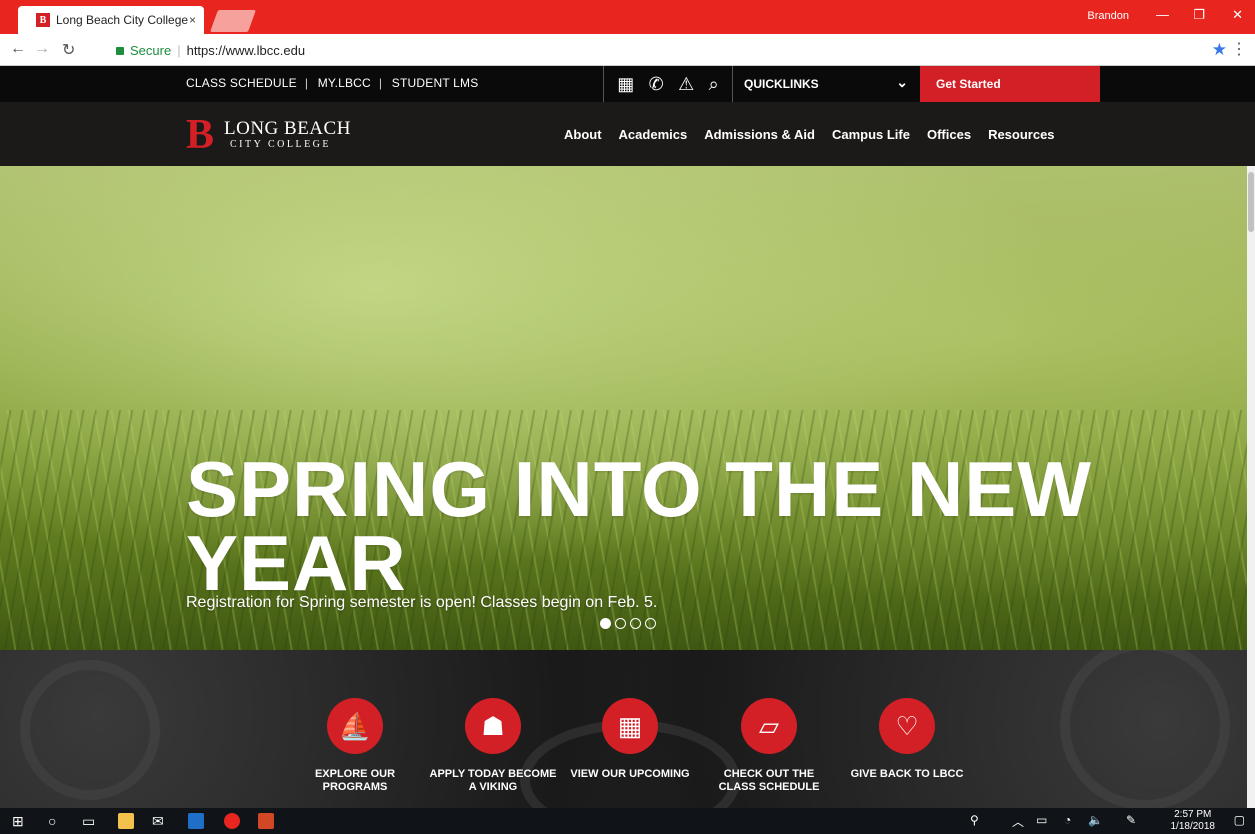  What do you see at coordinates (673, 50) in the screenshot?
I see `omnibox: Secure | https://www.lbcc.edu` at bounding box center [673, 50].